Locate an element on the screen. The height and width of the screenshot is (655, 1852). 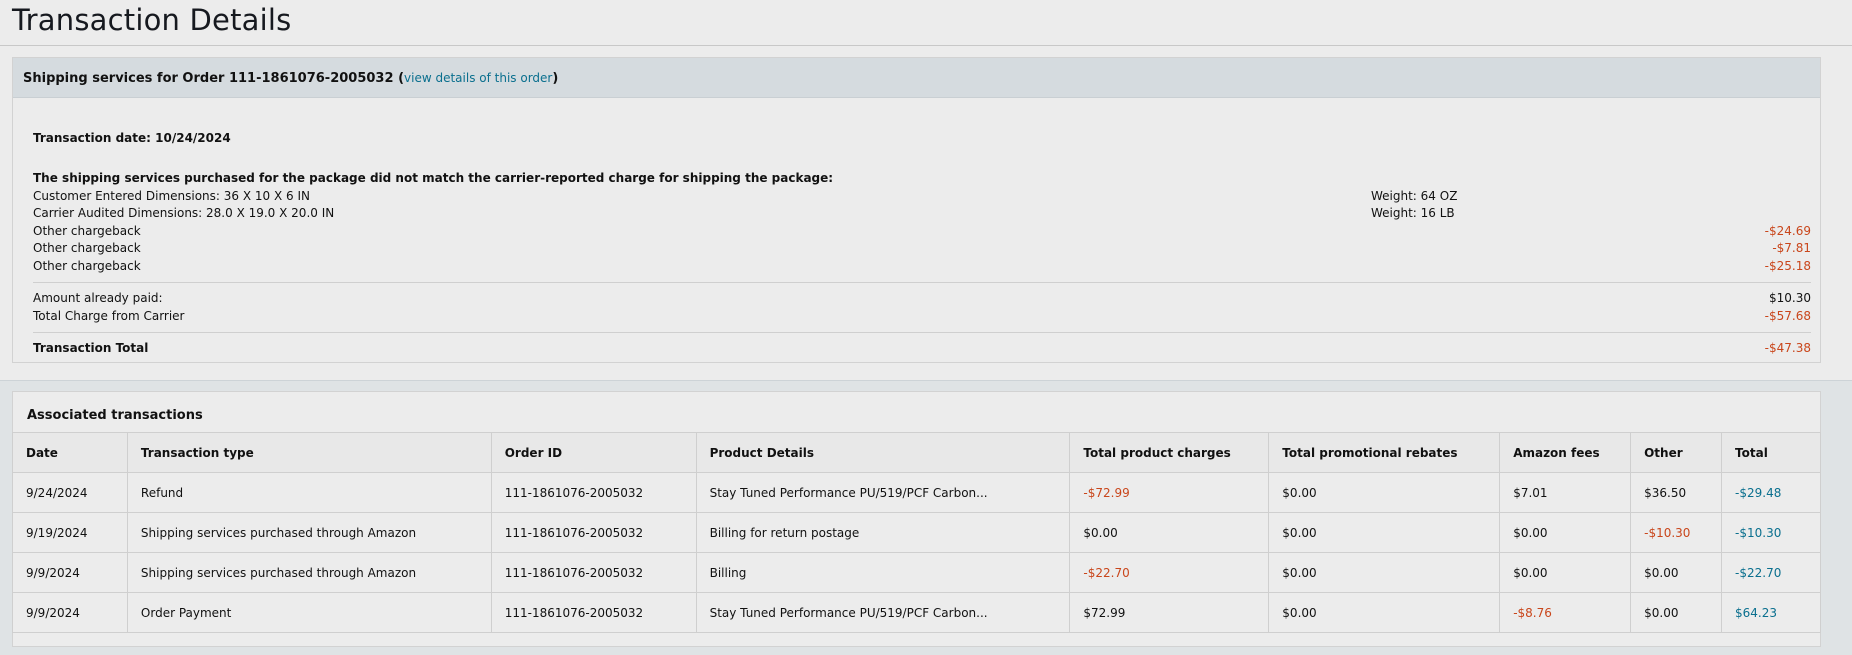
page-title: Transaction Details is located at coordinates (152, 20).